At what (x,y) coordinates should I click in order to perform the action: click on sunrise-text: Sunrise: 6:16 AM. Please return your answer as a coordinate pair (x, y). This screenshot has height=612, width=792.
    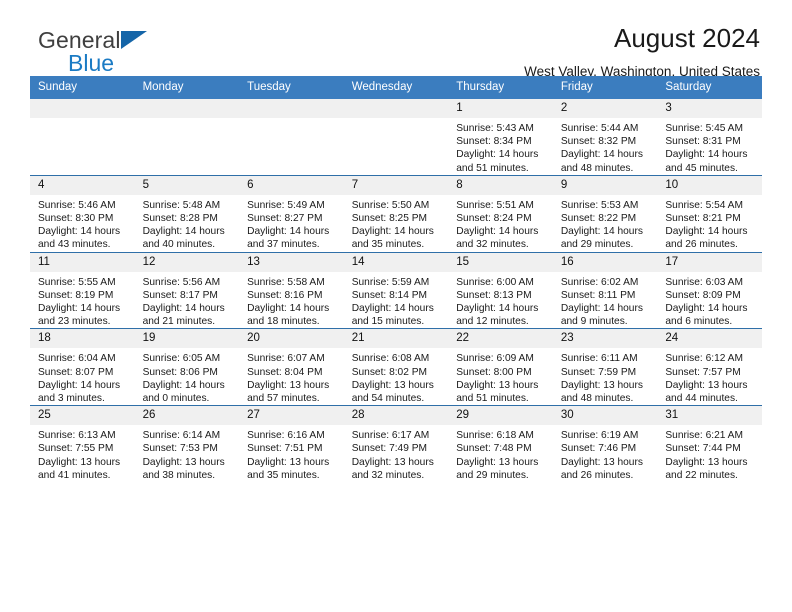
    Looking at the image, I should click on (286, 436).